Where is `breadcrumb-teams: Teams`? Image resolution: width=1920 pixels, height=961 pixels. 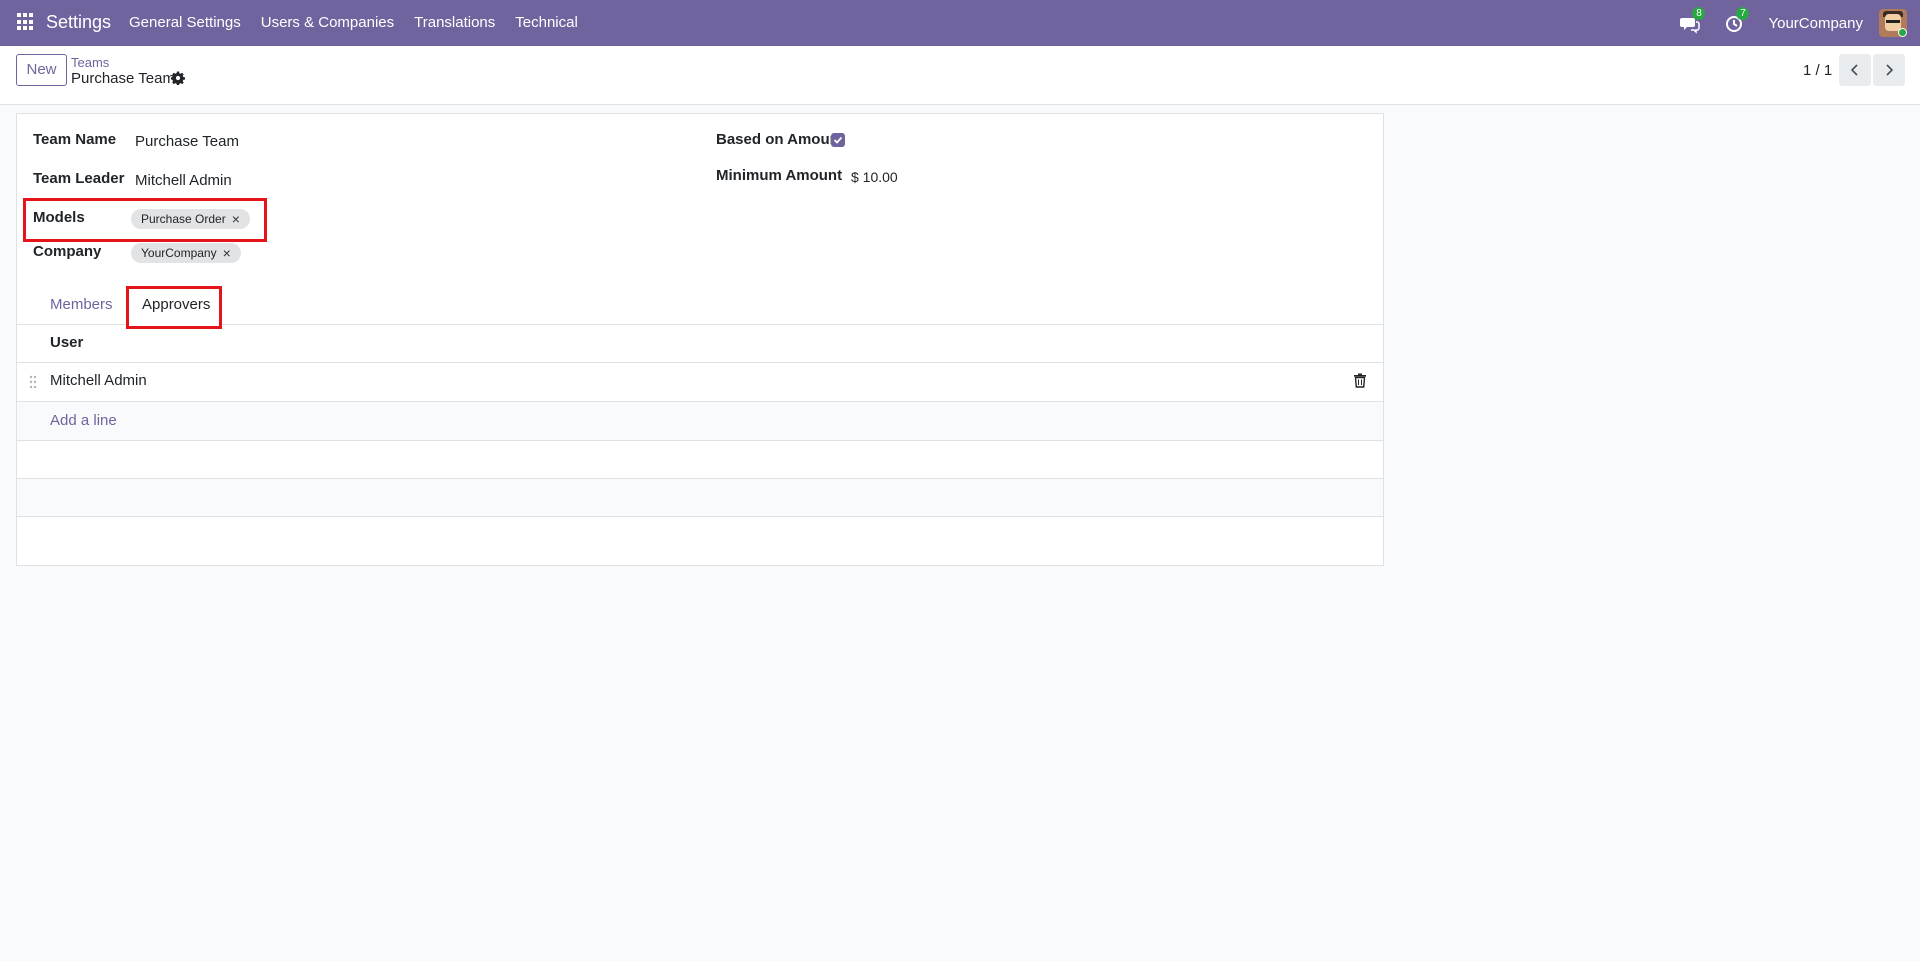 breadcrumb-teams: Teams is located at coordinates (90, 62).